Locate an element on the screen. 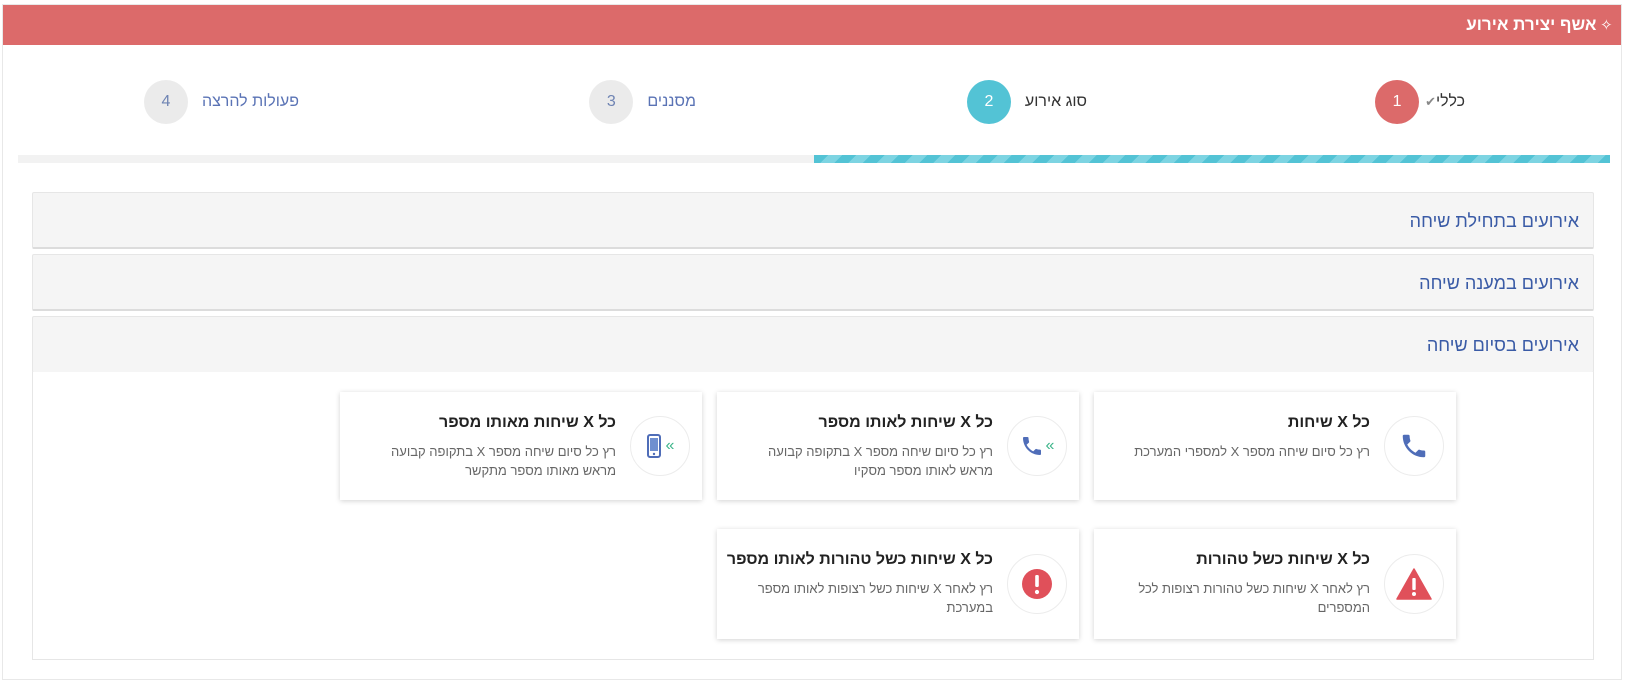 This screenshot has height=681, width=1625. wizard-step-event-type: 2 סוג אירוע is located at coordinates (1026, 102).